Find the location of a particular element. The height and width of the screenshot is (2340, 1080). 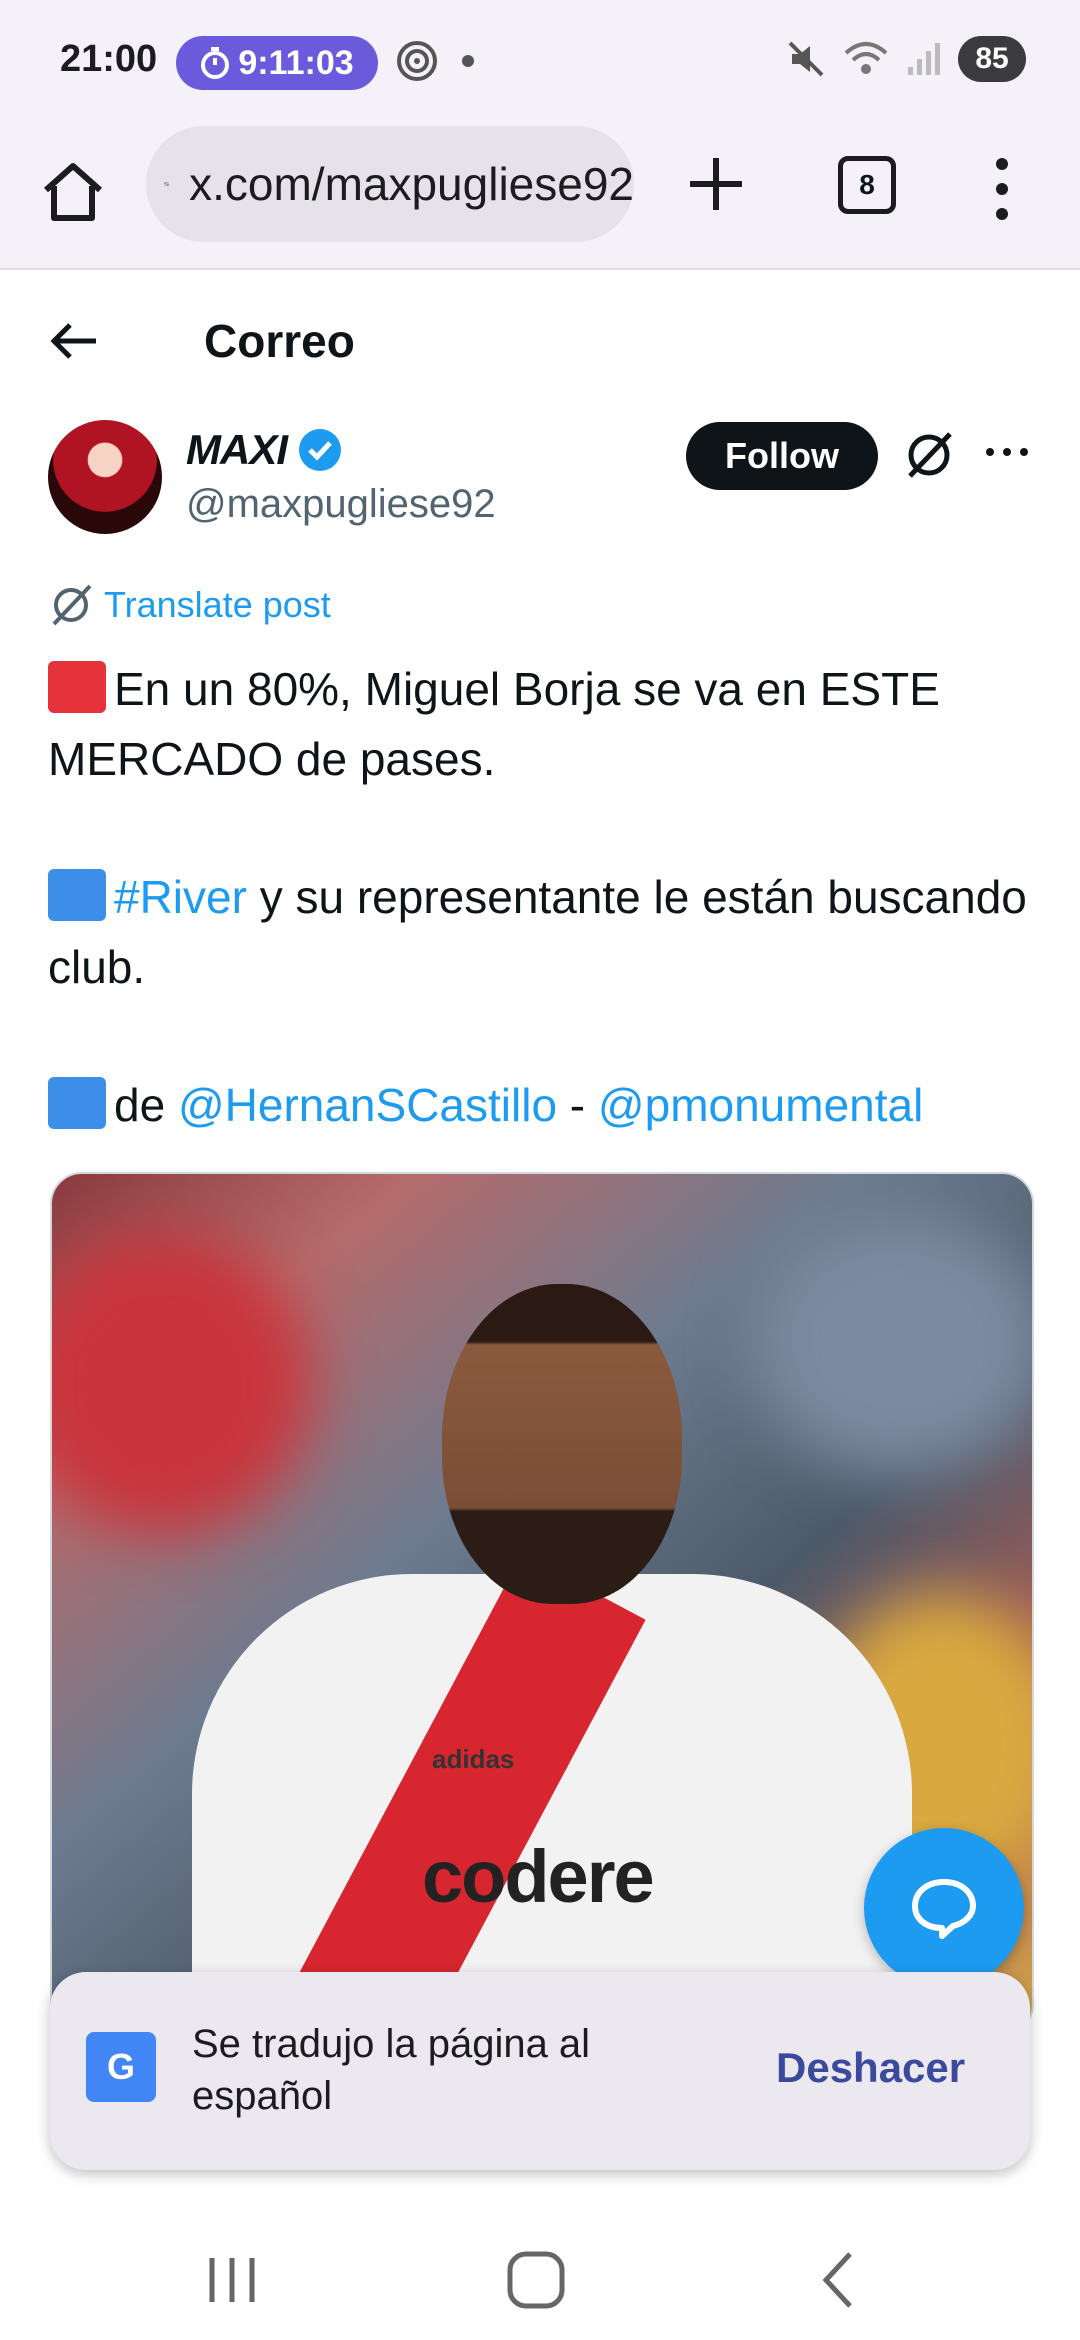

siren-icon is located at coordinates (77, 687).